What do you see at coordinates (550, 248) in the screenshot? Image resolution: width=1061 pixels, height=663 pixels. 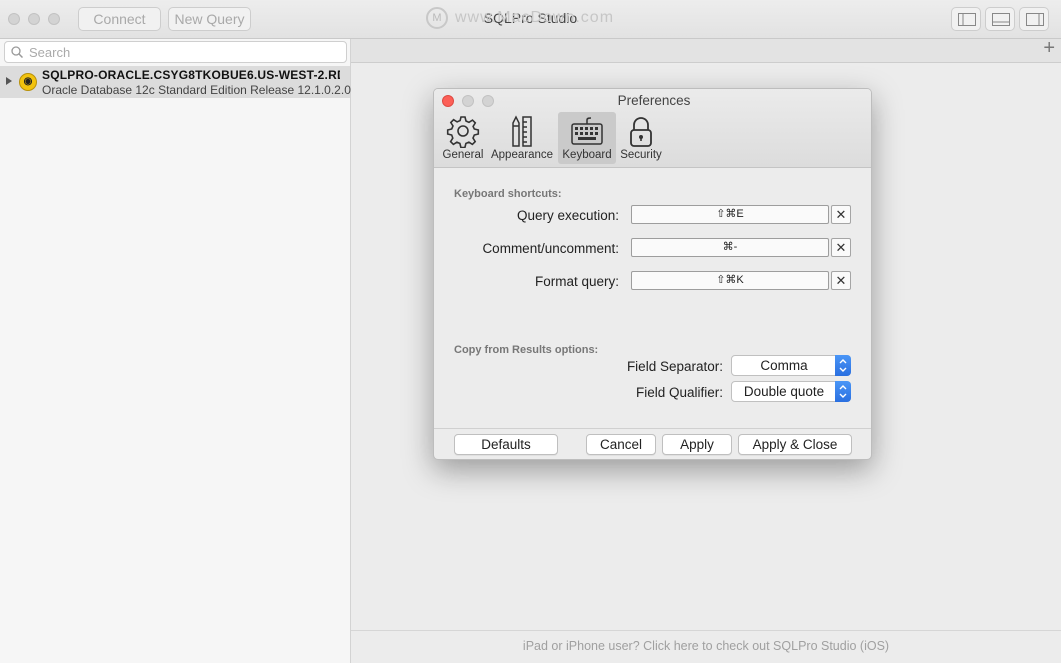 I see `comment-uncomment-label: Comment/uncomment:` at bounding box center [550, 248].